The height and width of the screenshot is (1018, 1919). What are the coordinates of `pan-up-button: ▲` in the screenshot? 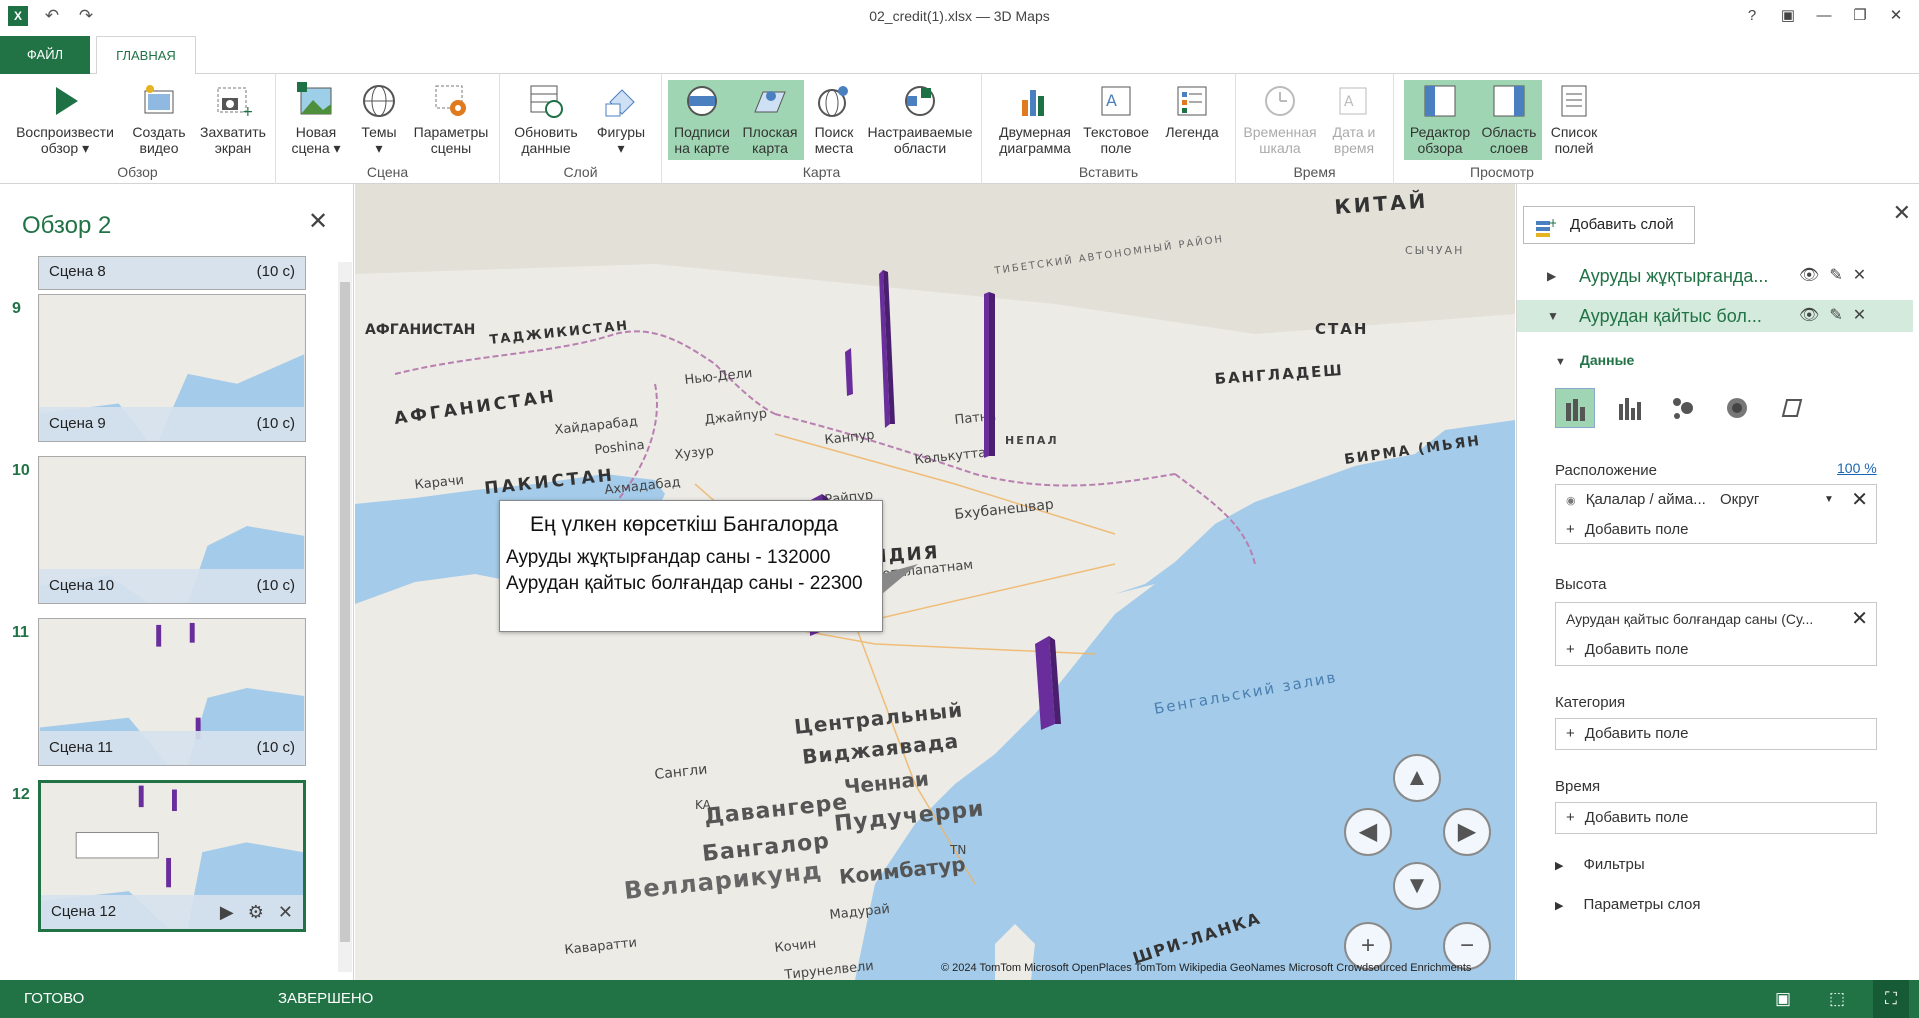 It's located at (1417, 778).